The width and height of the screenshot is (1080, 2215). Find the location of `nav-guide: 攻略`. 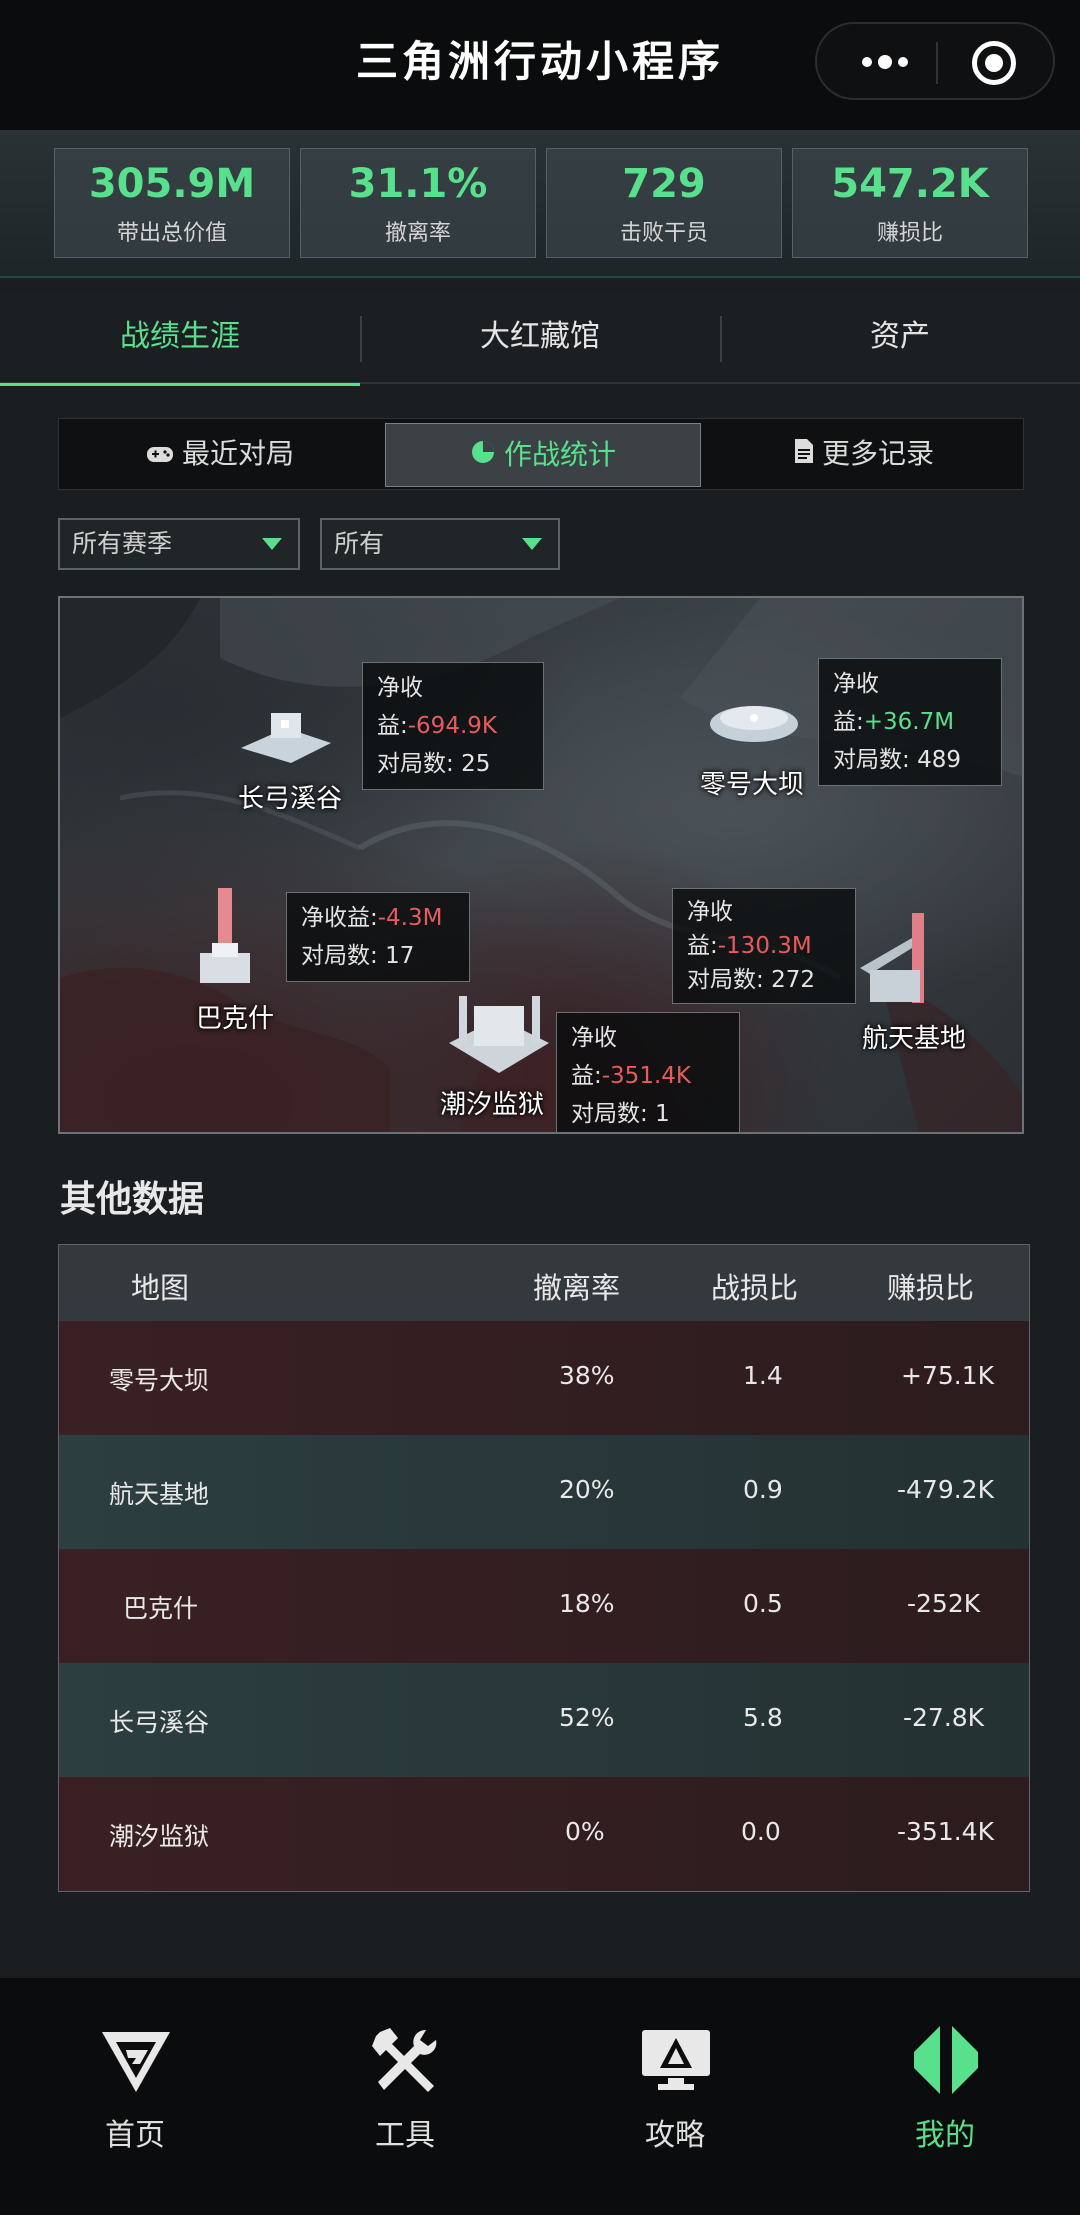

nav-guide: 攻略 is located at coordinates (675, 2096).